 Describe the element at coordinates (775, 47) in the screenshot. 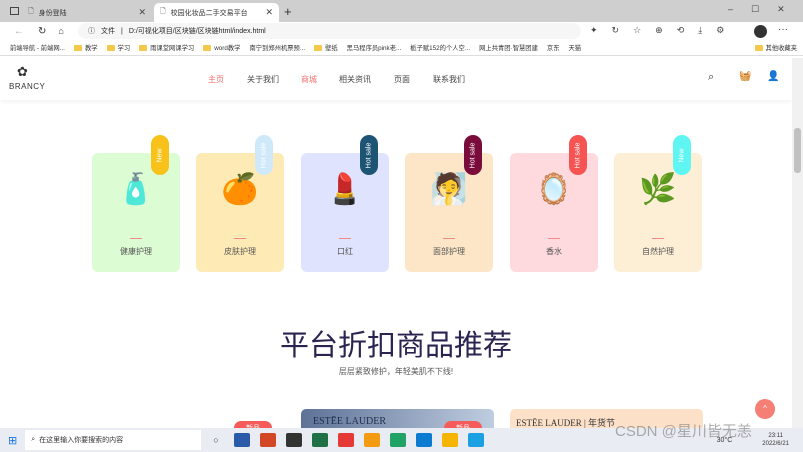

I see `bookmark-folder-other: 其他收藏夹` at that location.